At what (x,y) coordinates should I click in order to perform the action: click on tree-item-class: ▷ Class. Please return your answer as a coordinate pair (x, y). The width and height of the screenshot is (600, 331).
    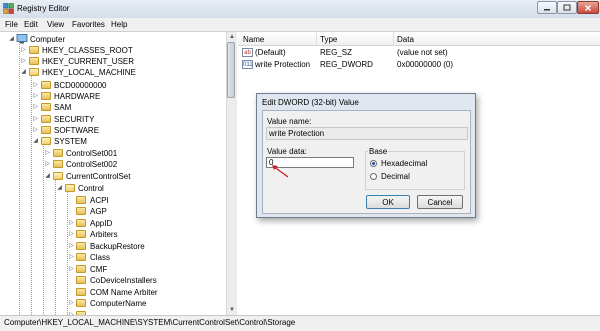
    Looking at the image, I should click on (110, 257).